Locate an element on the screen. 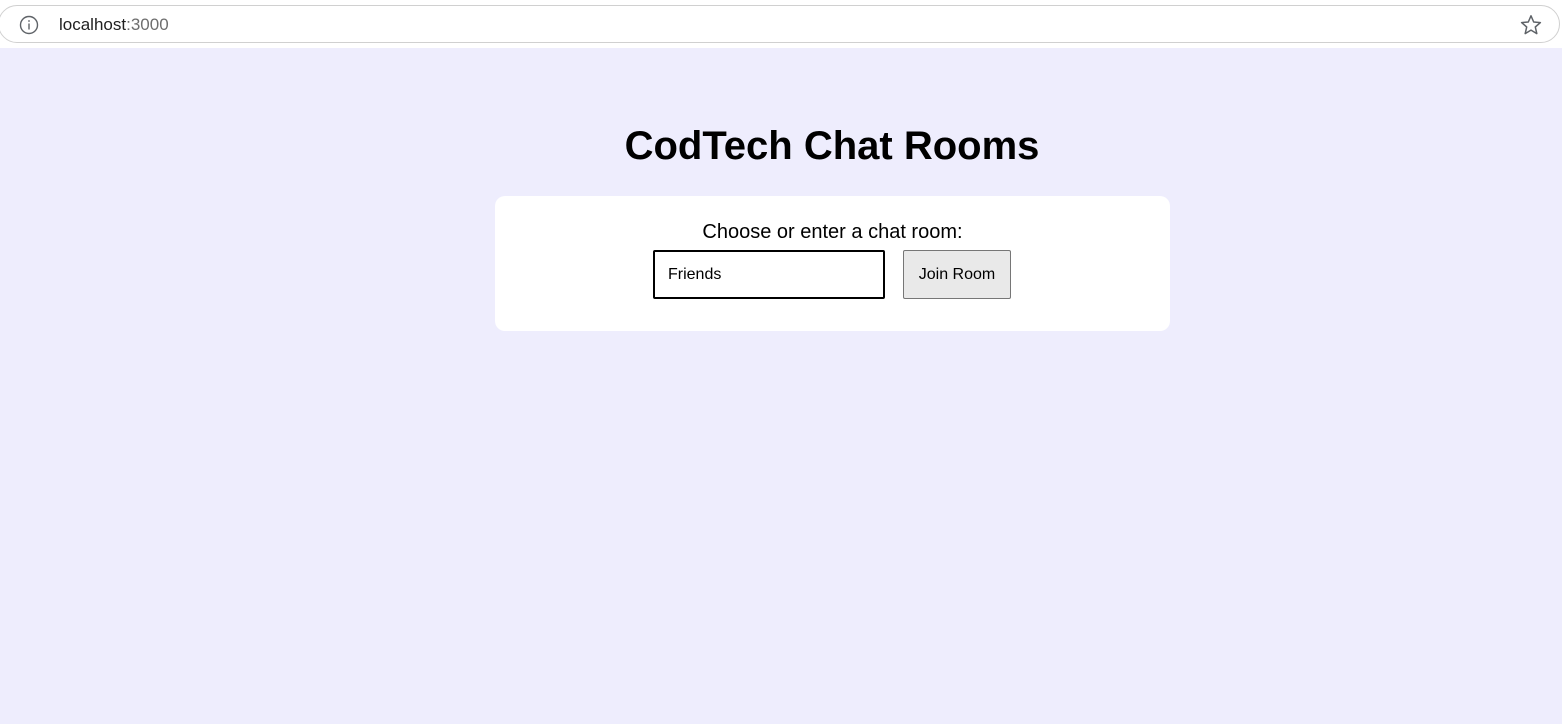  room-prompt-label: Choose or enter a chat room: is located at coordinates (832, 232).